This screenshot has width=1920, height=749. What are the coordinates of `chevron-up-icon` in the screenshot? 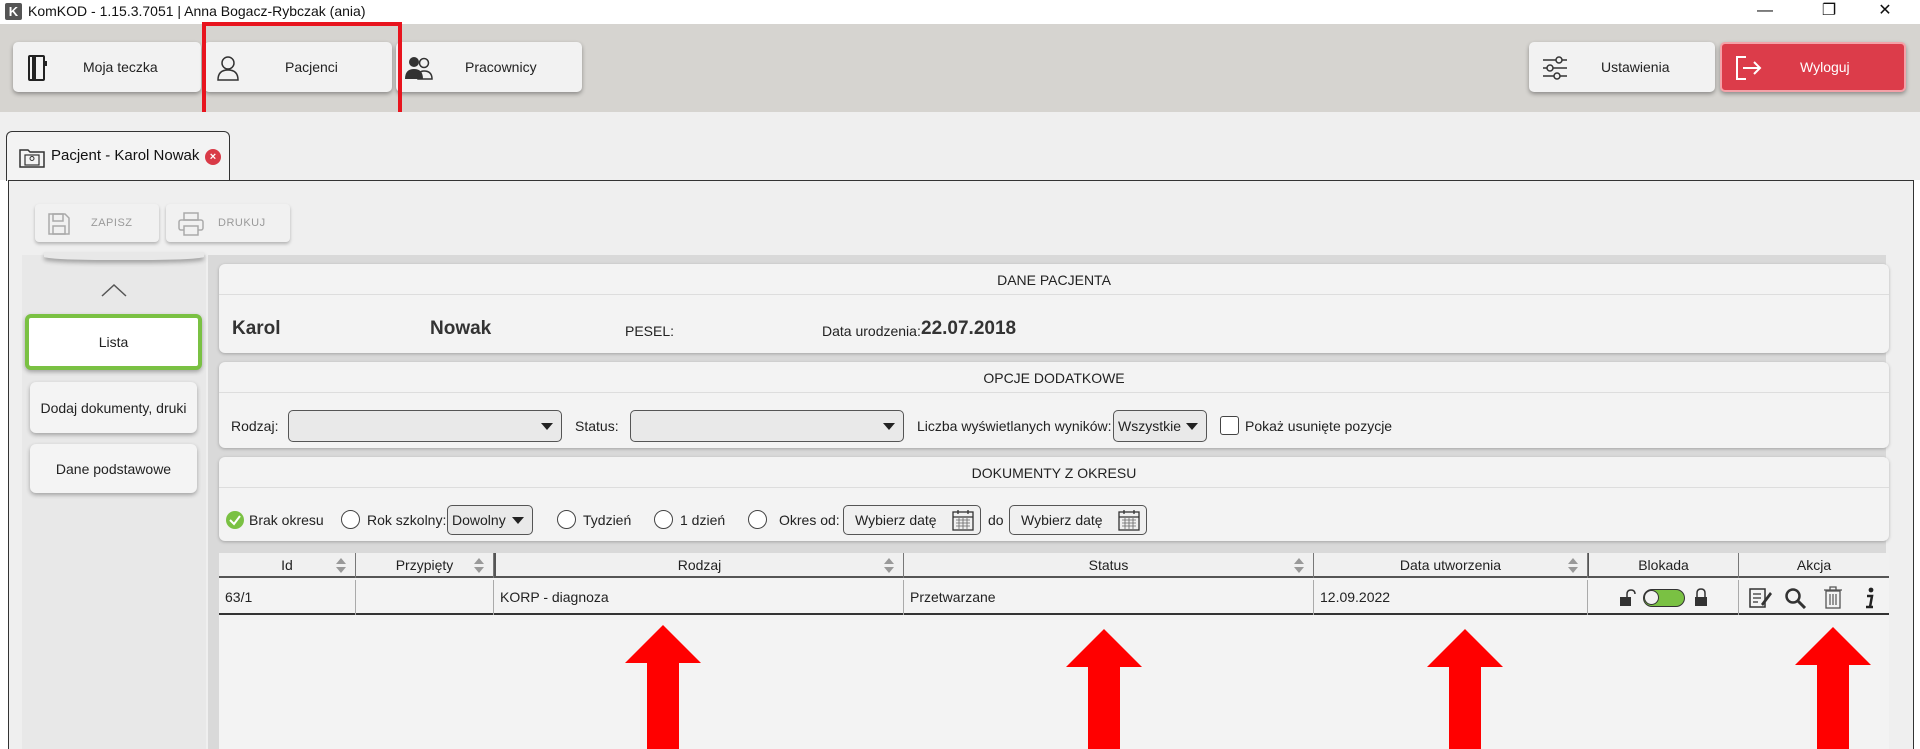 It's located at (114, 290).